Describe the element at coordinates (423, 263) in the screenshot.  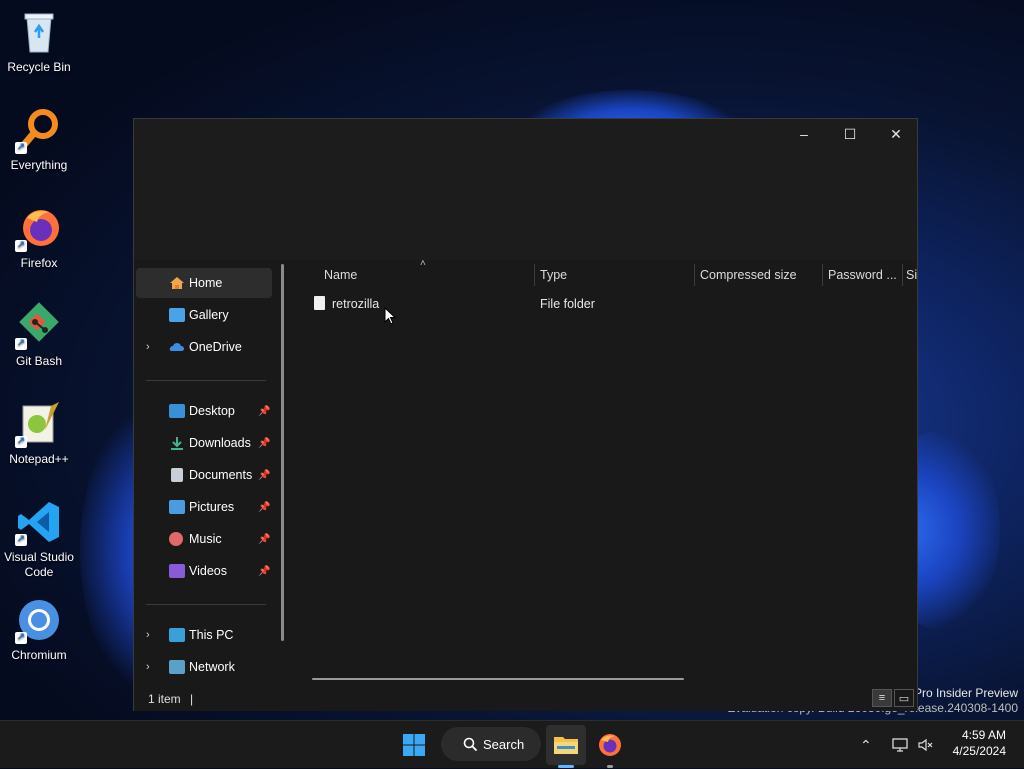
I see `sort-ascending-icon: ˄` at that location.